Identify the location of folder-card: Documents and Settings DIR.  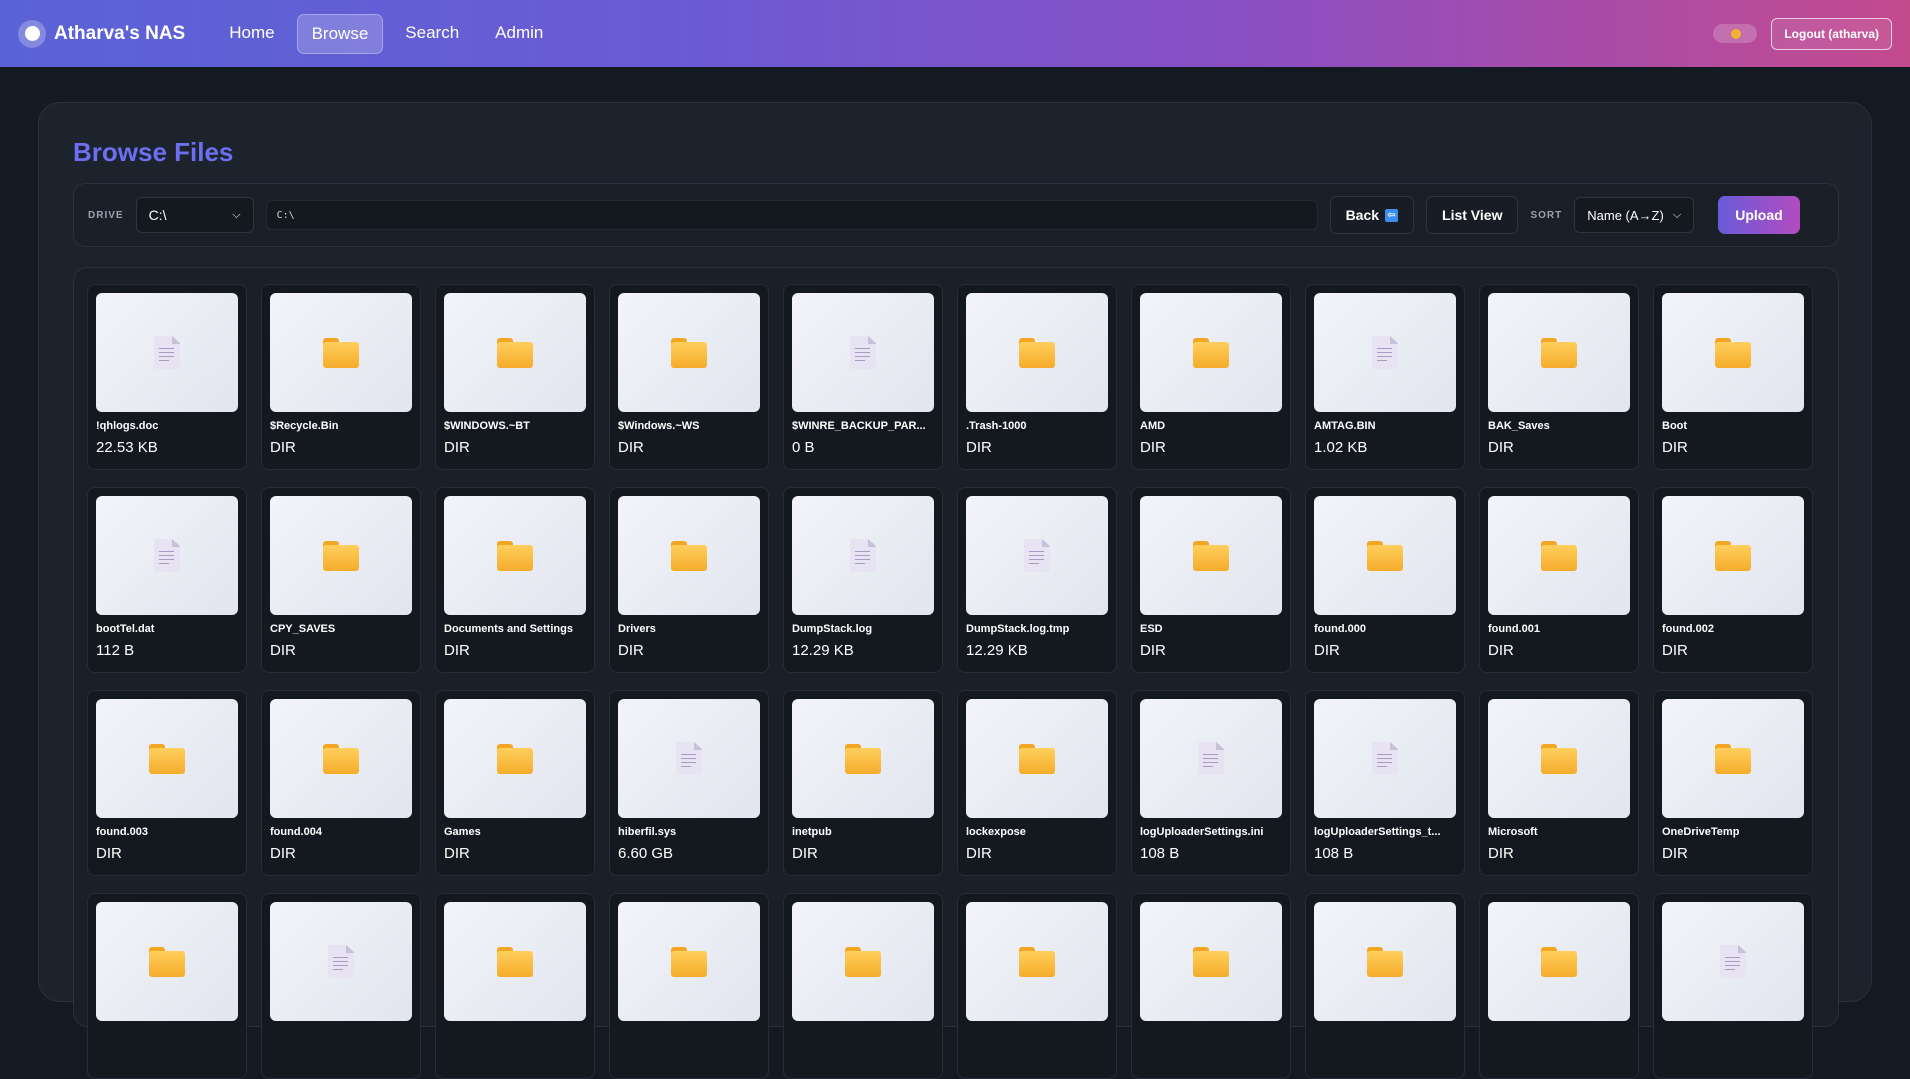
(515, 580).